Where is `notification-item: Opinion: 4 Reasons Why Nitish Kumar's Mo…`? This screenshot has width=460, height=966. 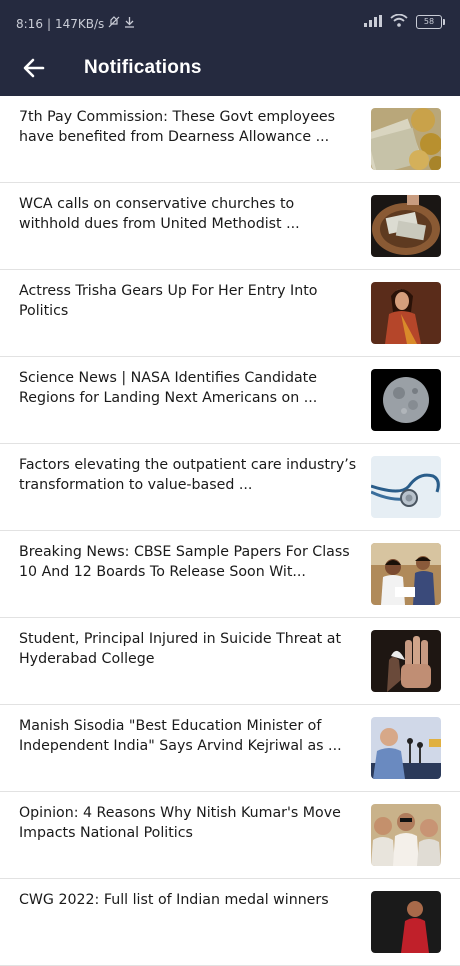
notification-item: Opinion: 4 Reasons Why Nitish Kumar's Mo… is located at coordinates (230, 835).